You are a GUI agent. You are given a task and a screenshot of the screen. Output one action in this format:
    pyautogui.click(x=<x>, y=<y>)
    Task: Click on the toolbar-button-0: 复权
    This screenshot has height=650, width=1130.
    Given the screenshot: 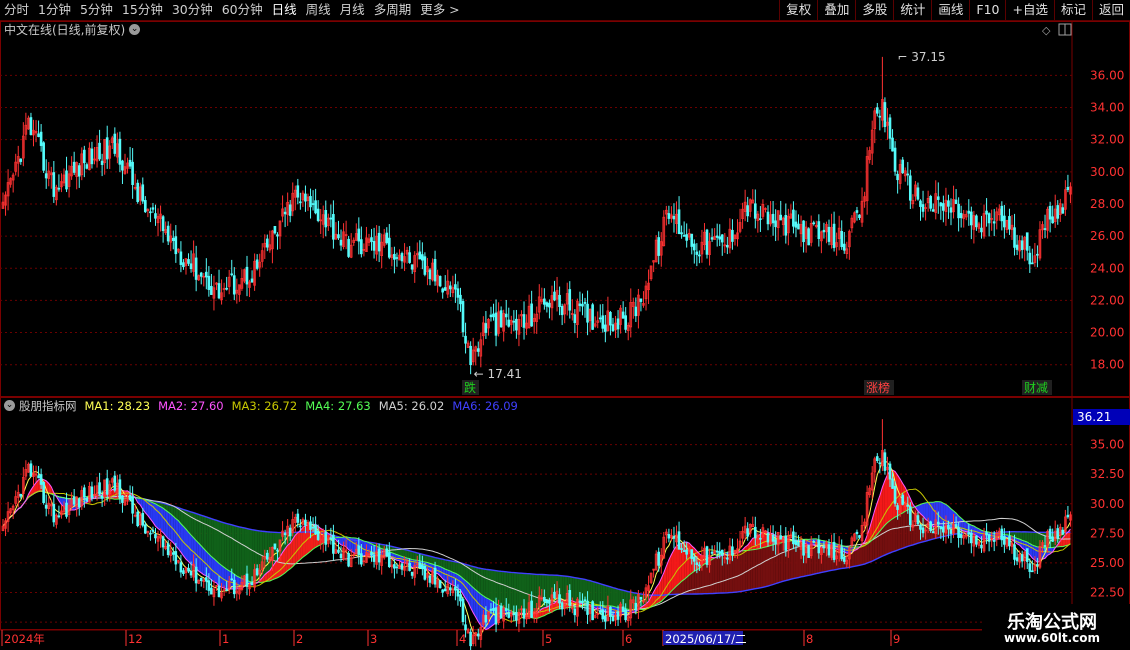 What is the action you would take?
    pyautogui.click(x=798, y=10)
    